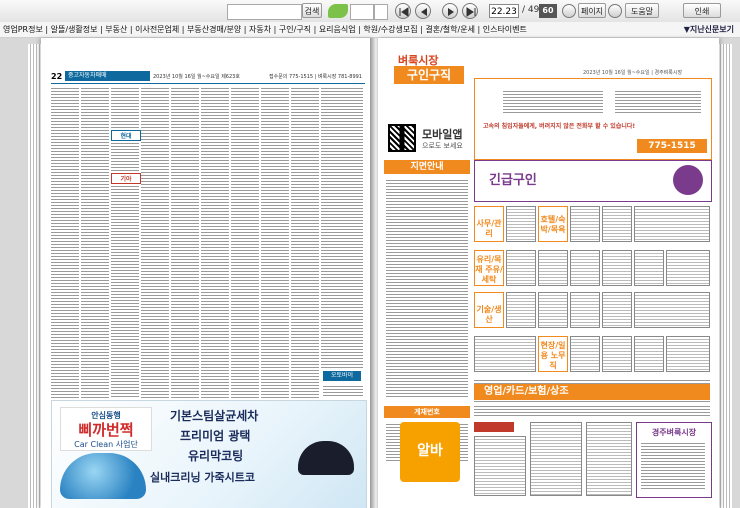 This screenshot has width=740, height=508. Describe the element at coordinates (35, 276) in the screenshot. I see `page-edge-left` at that location.